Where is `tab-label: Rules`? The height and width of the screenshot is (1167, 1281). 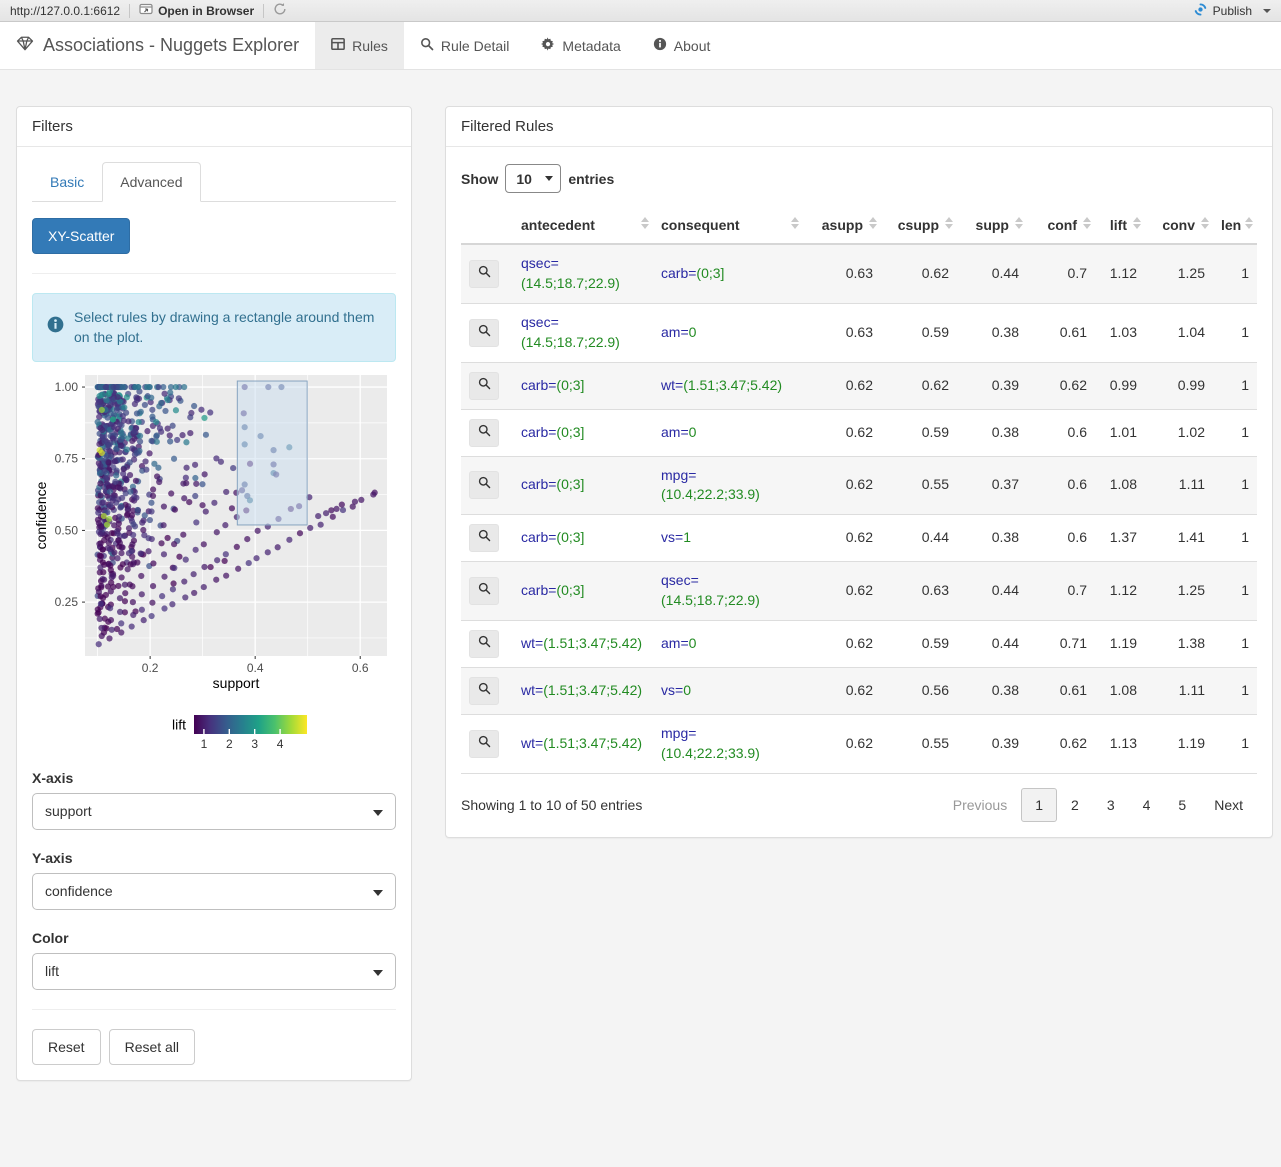
tab-label: Rules is located at coordinates (370, 45).